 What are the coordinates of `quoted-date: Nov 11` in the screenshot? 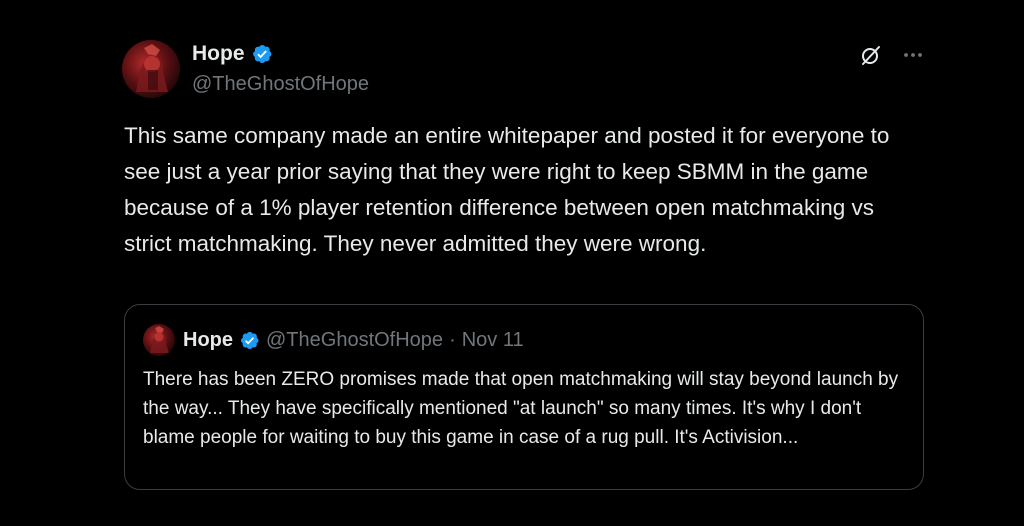 It's located at (493, 340).